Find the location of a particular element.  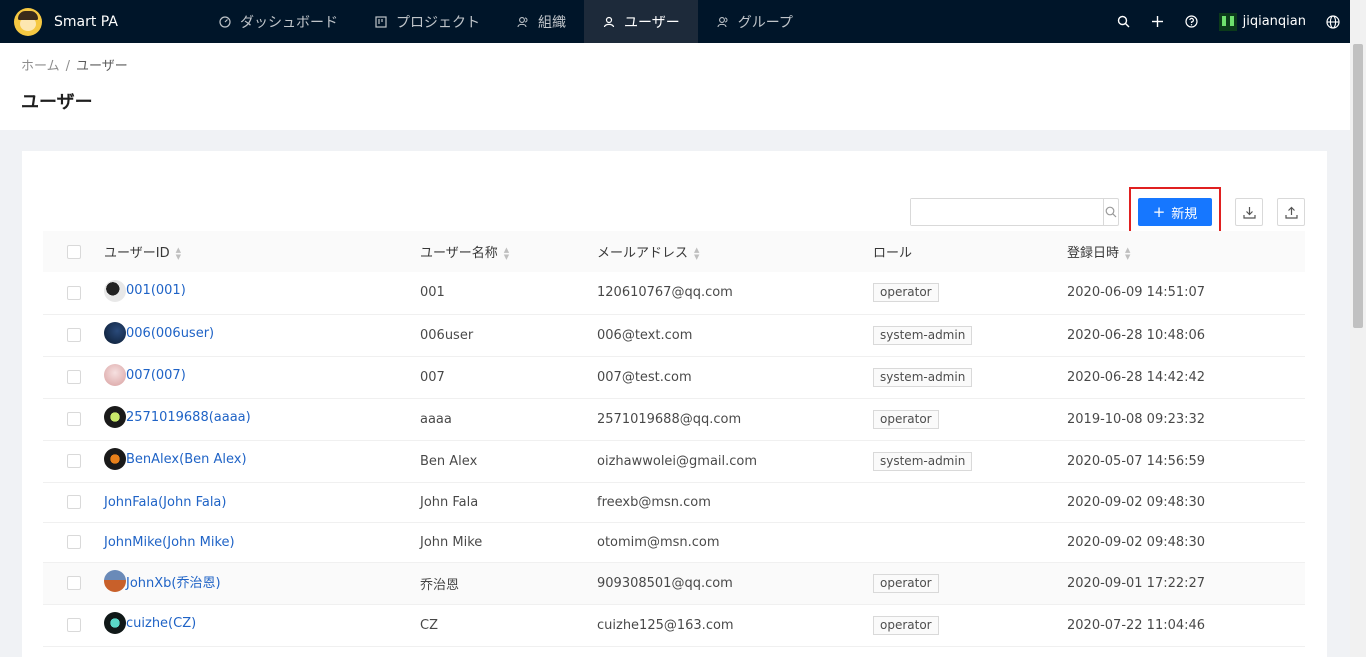

nav-item-label: グループ is located at coordinates (765, 22).